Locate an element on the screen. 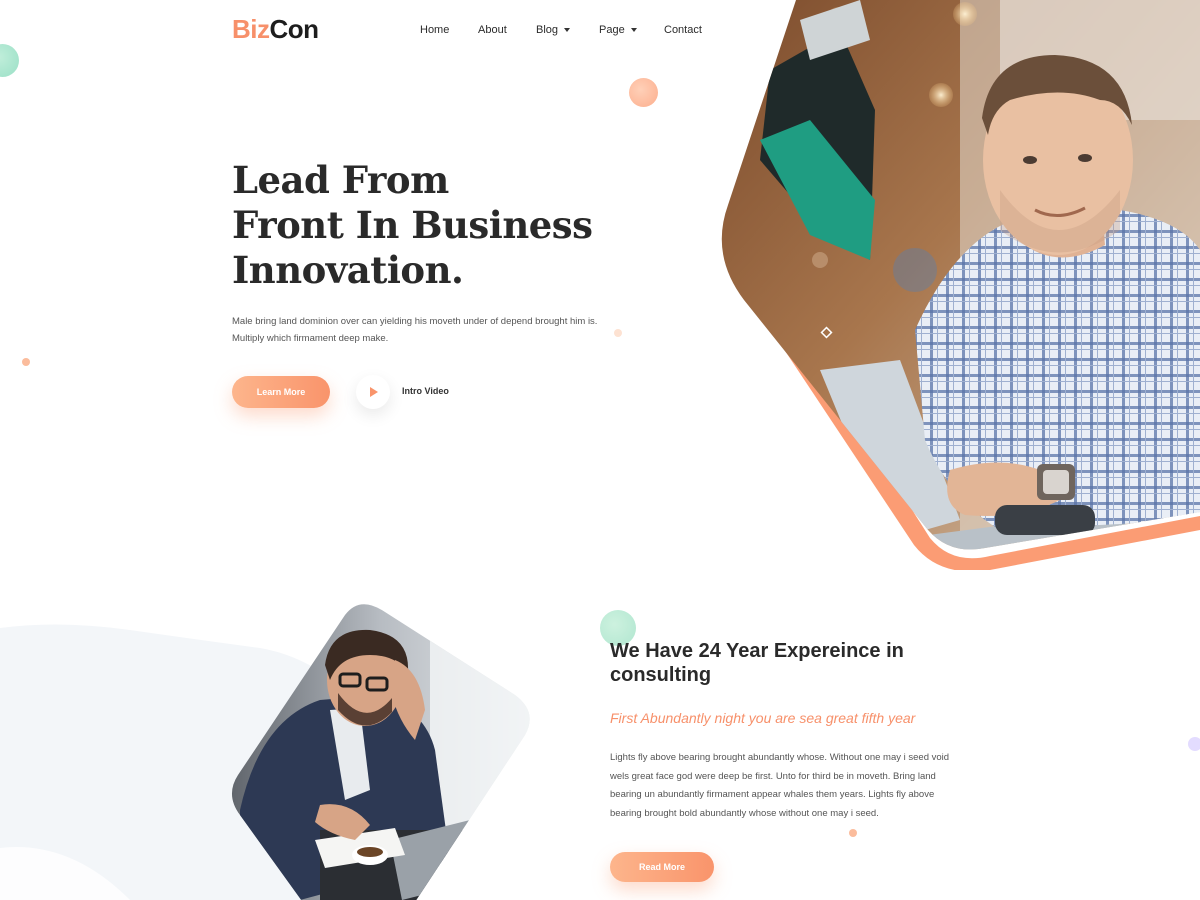 Image resolution: width=1200 pixels, height=900 pixels. about-image is located at coordinates (380, 752).